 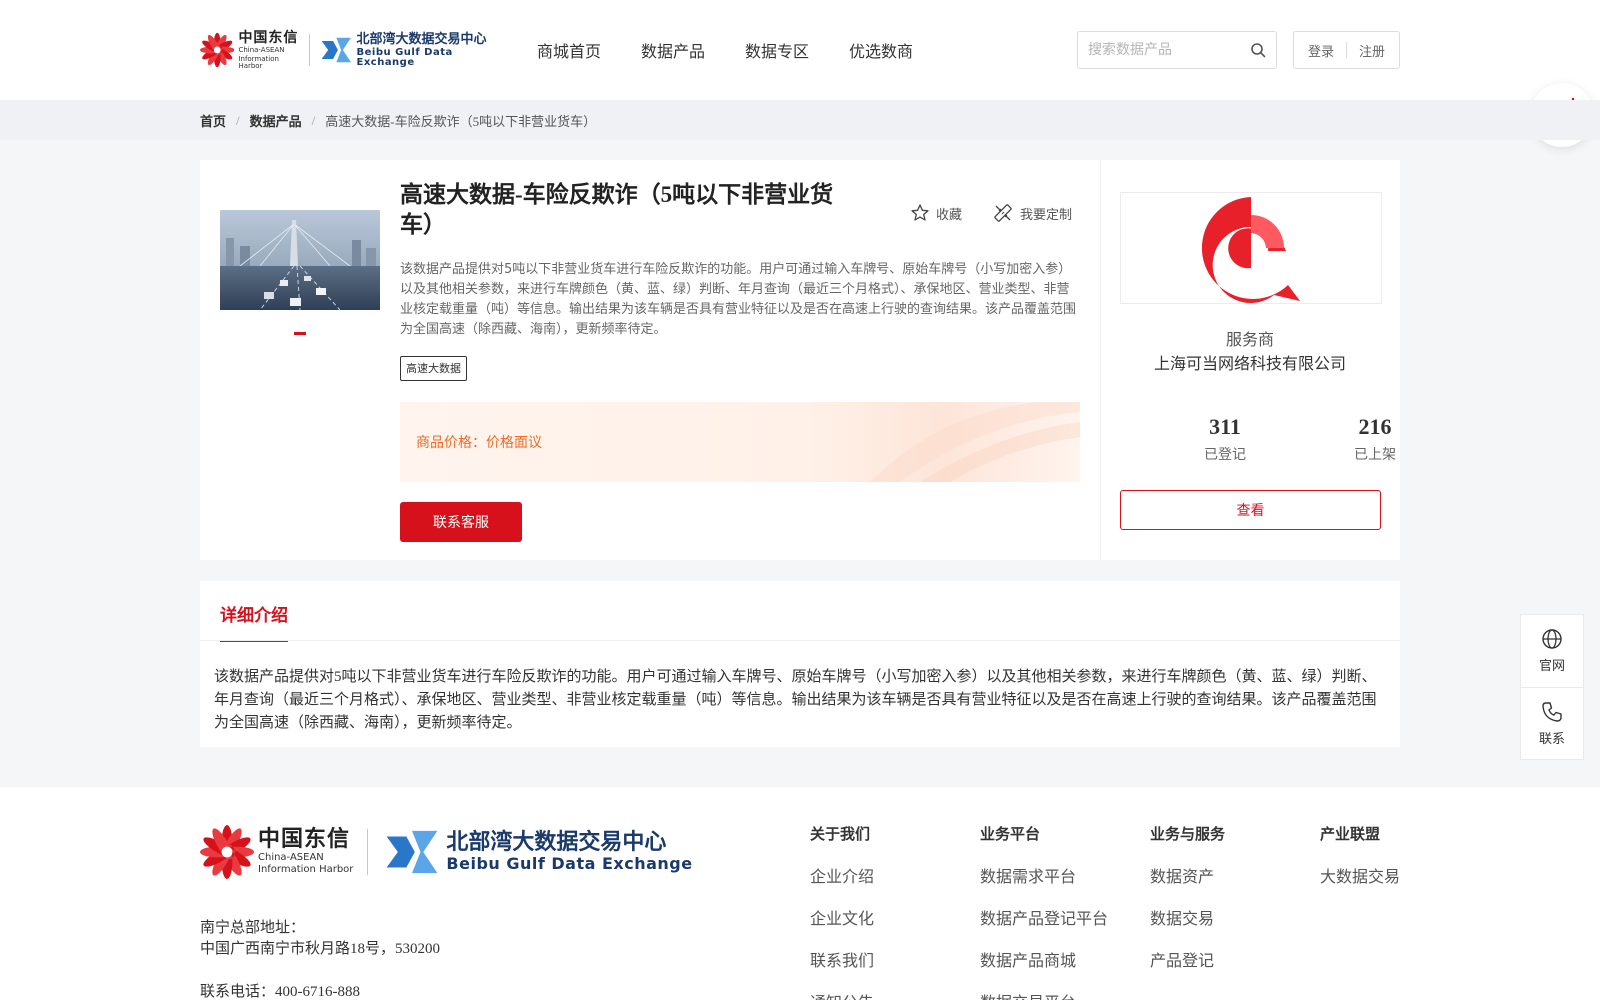 I want to click on footer-col-heading: 业务与服务, so click(x=1188, y=834).